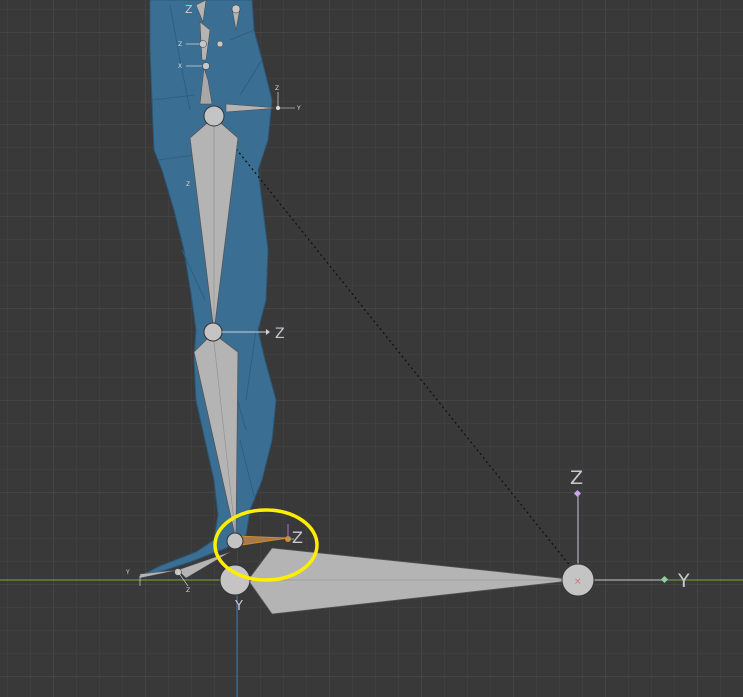 The width and height of the screenshot is (743, 697). What do you see at coordinates (180, 44) in the screenshot?
I see `mini-z-label: Z` at bounding box center [180, 44].